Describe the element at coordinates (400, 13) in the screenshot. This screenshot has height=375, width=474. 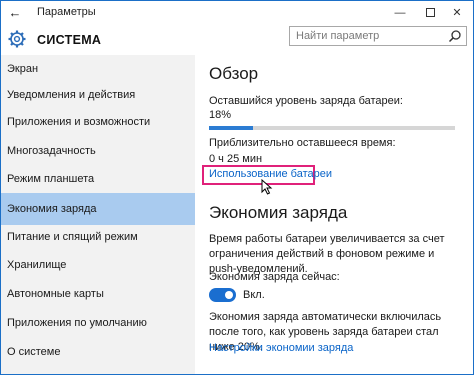
I see `minimize-button: —` at that location.